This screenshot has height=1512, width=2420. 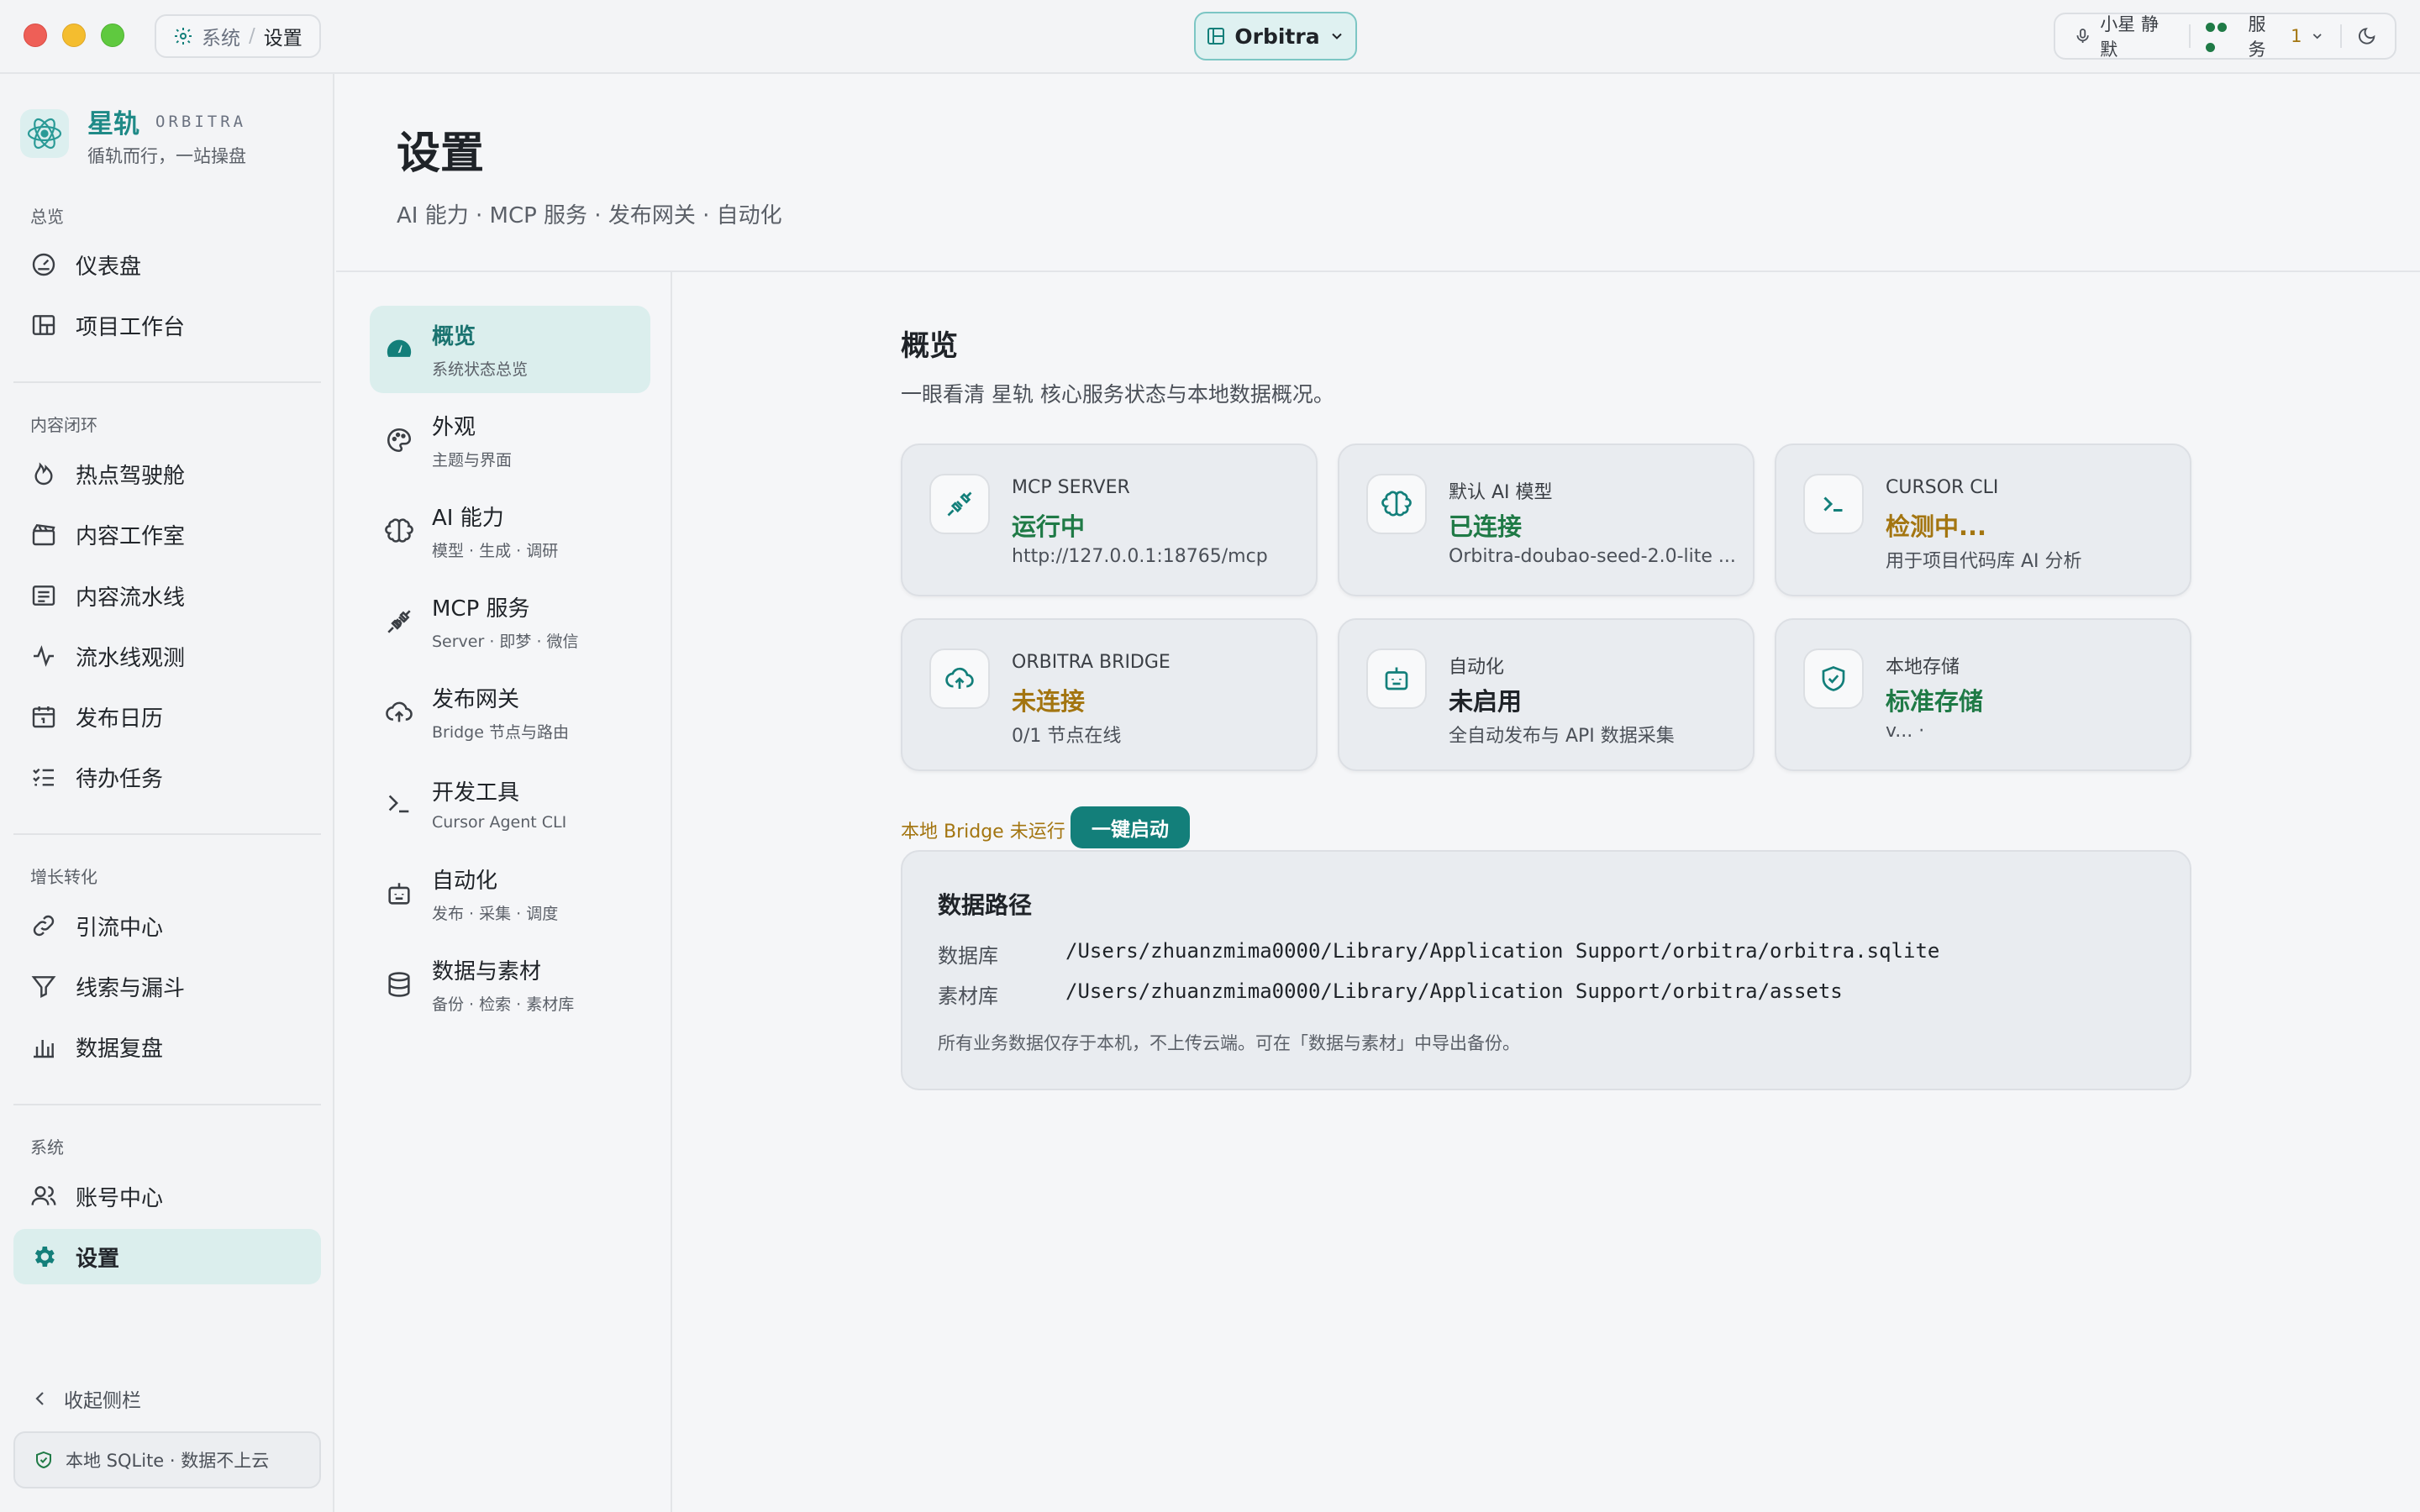 What do you see at coordinates (44, 926) in the screenshot?
I see `link-icon` at bounding box center [44, 926].